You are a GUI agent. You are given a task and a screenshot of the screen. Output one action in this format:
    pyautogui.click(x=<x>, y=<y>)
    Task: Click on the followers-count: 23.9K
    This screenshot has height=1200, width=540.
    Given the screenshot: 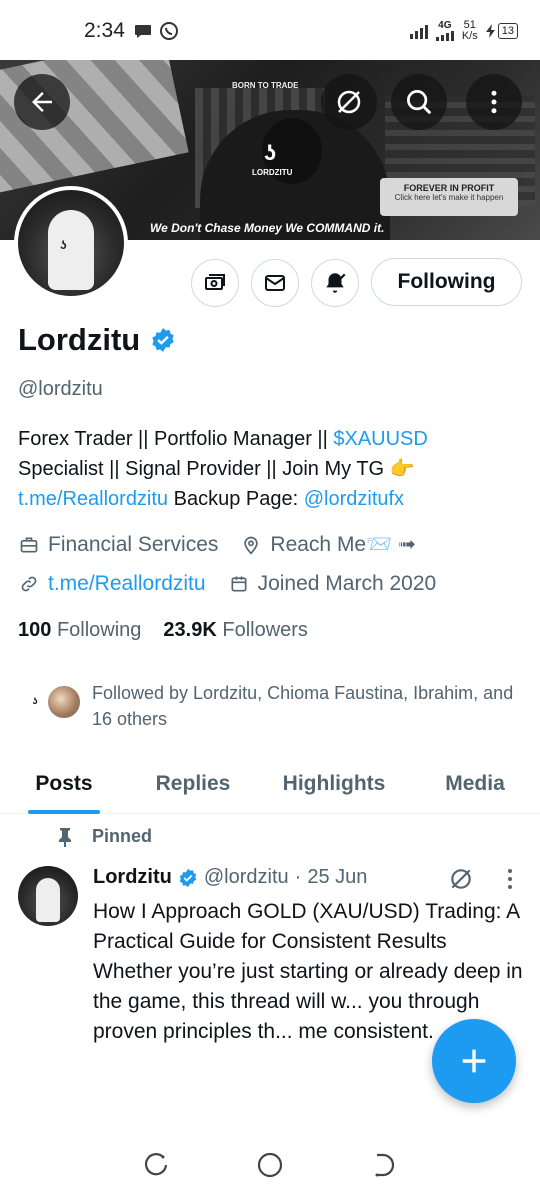 What is the action you would take?
    pyautogui.click(x=190, y=630)
    